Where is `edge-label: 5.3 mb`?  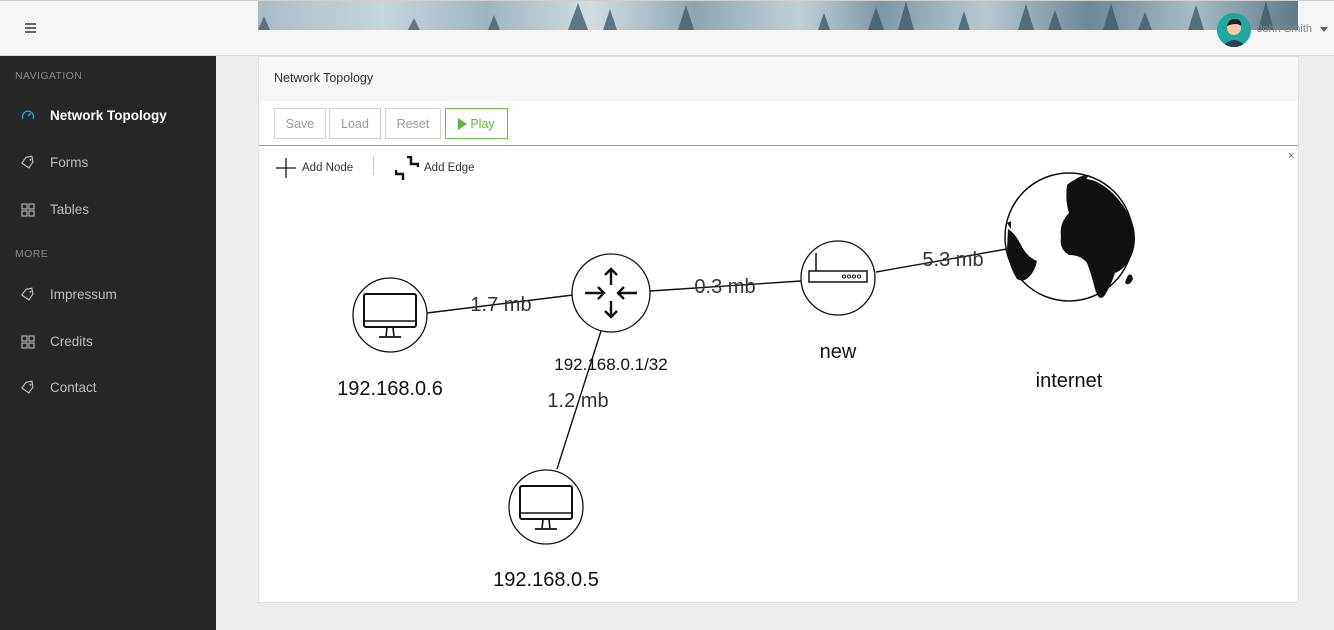
edge-label: 5.3 mb is located at coordinates (952, 260).